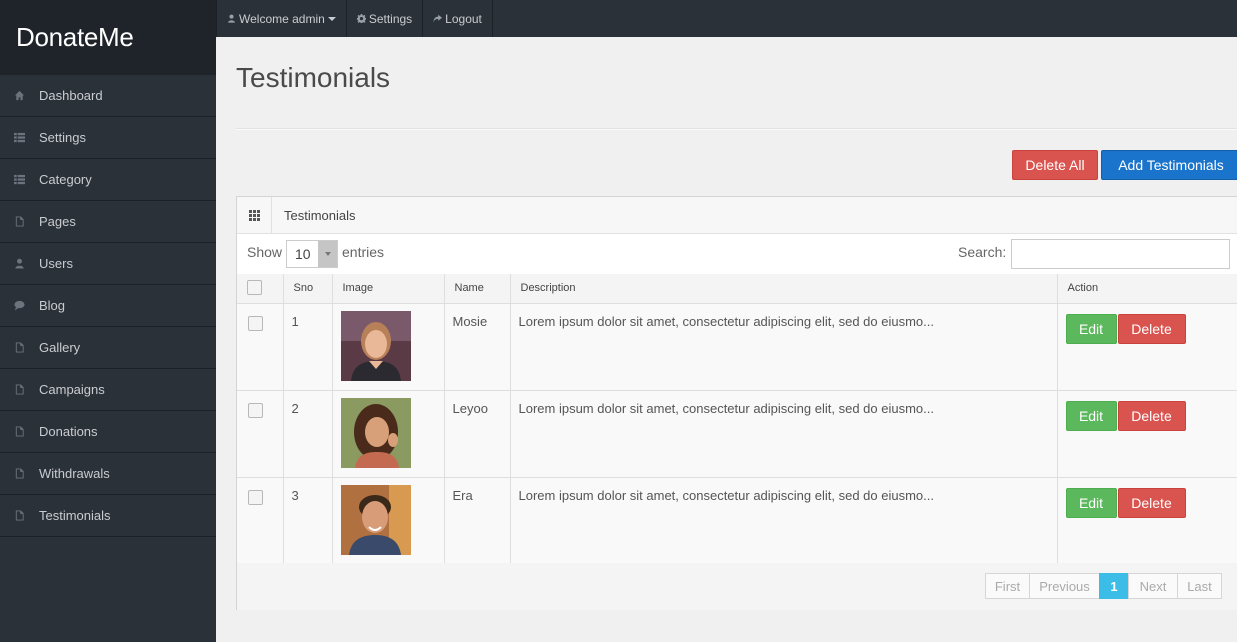 This screenshot has height=642, width=1237. Describe the element at coordinates (784, 289) in the screenshot. I see `column-header: Description` at that location.